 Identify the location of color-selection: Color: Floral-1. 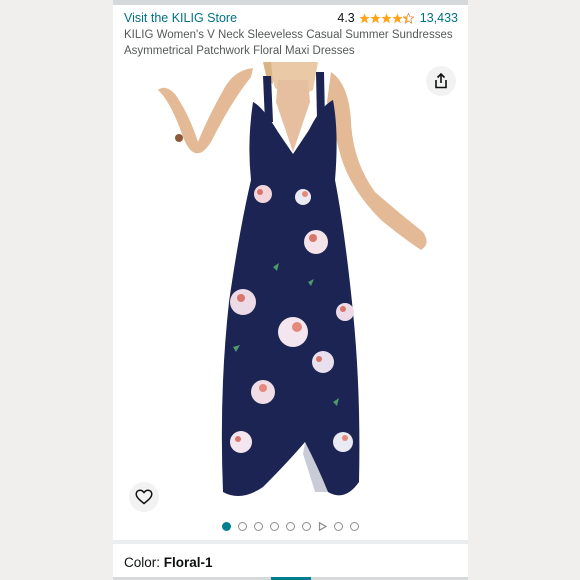
(168, 563).